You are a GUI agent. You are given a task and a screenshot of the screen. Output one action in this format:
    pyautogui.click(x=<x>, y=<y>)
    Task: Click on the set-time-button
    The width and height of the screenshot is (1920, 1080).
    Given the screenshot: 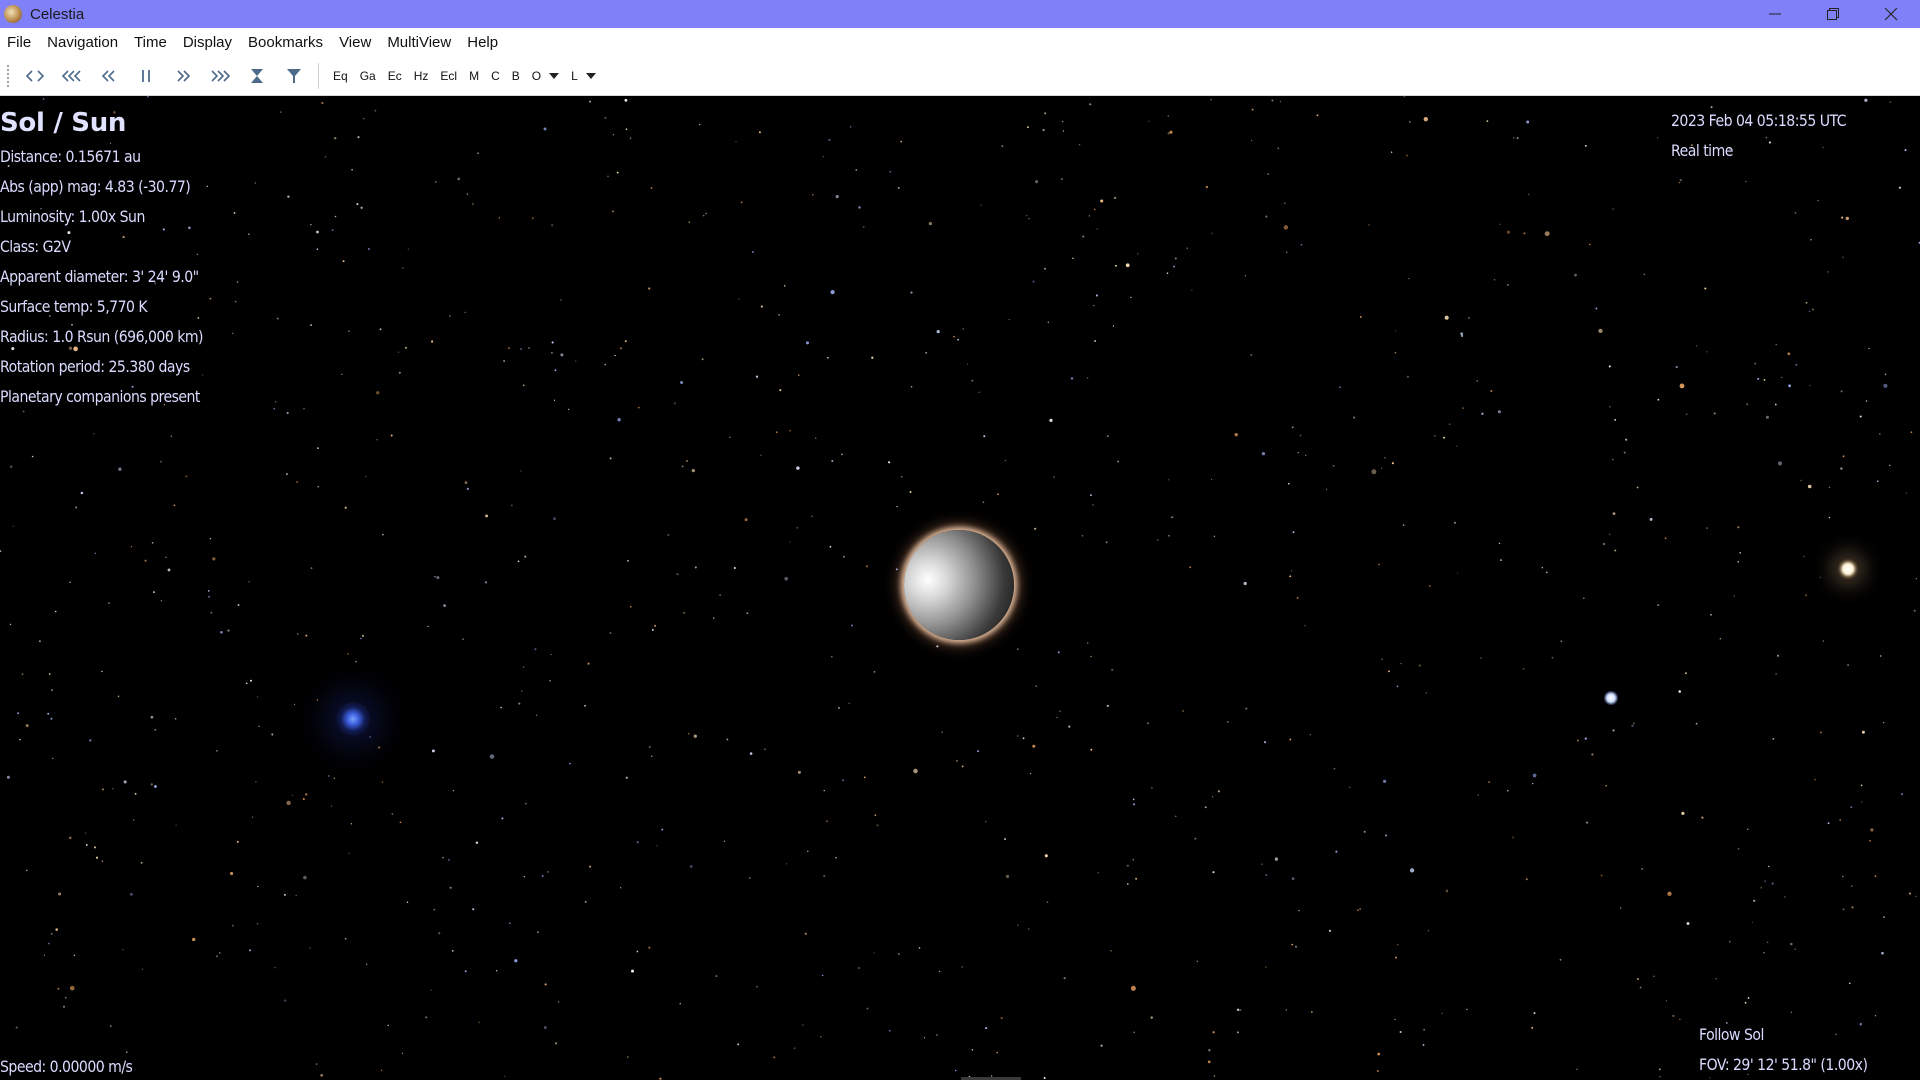 What is the action you would take?
    pyautogui.click(x=293, y=76)
    